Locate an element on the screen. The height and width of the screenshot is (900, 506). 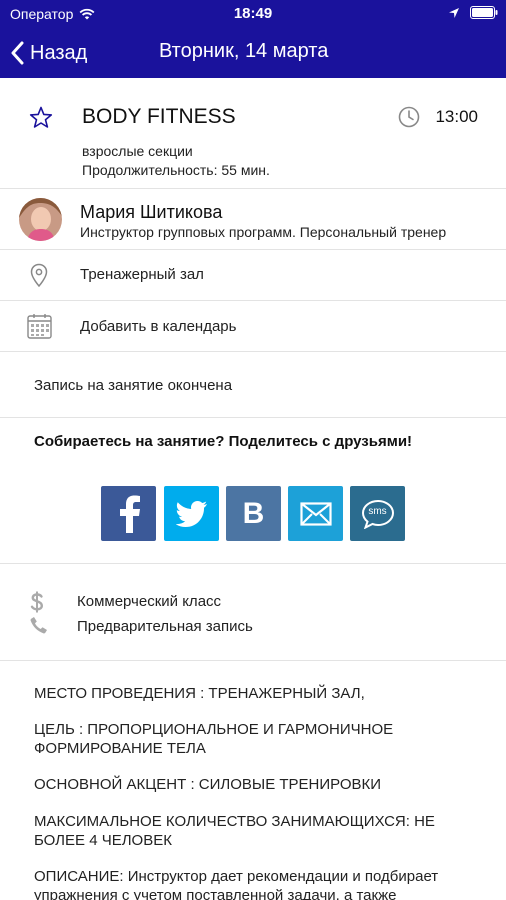
event-duration: Продолжительность: 55 мин. is located at coordinates (176, 170).